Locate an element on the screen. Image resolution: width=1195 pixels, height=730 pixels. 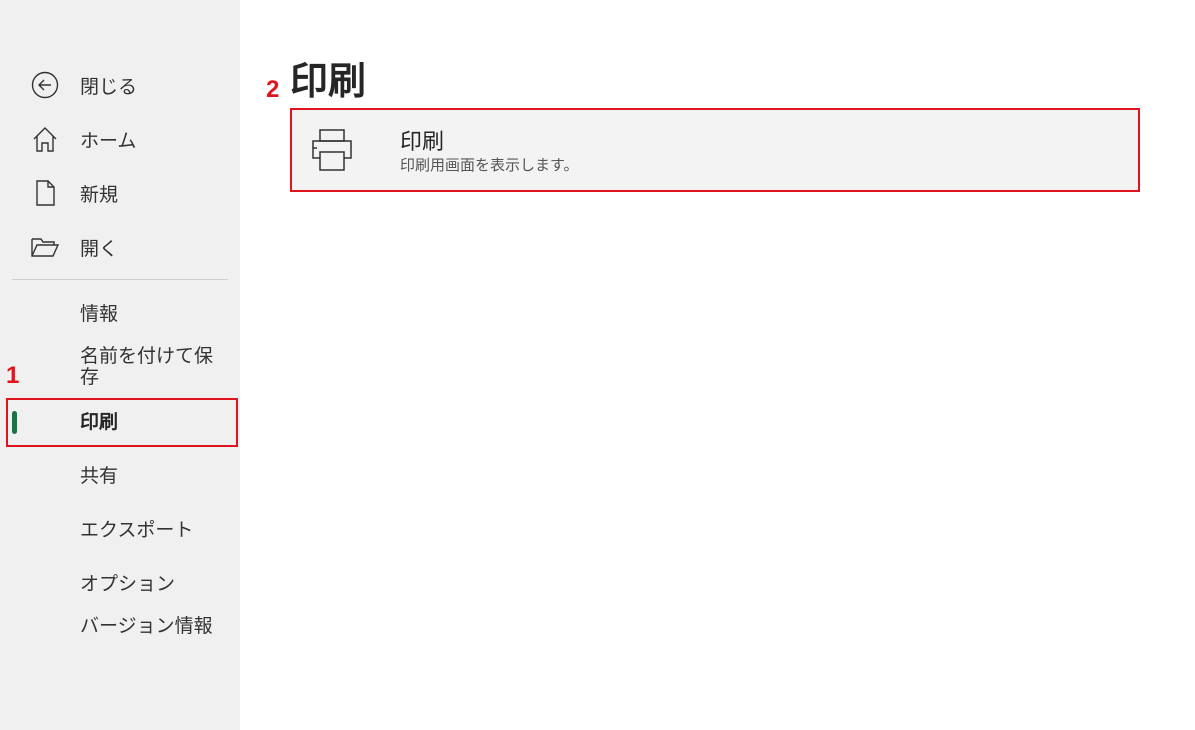
annotation-marker-1: 1 is located at coordinates (13, 375).